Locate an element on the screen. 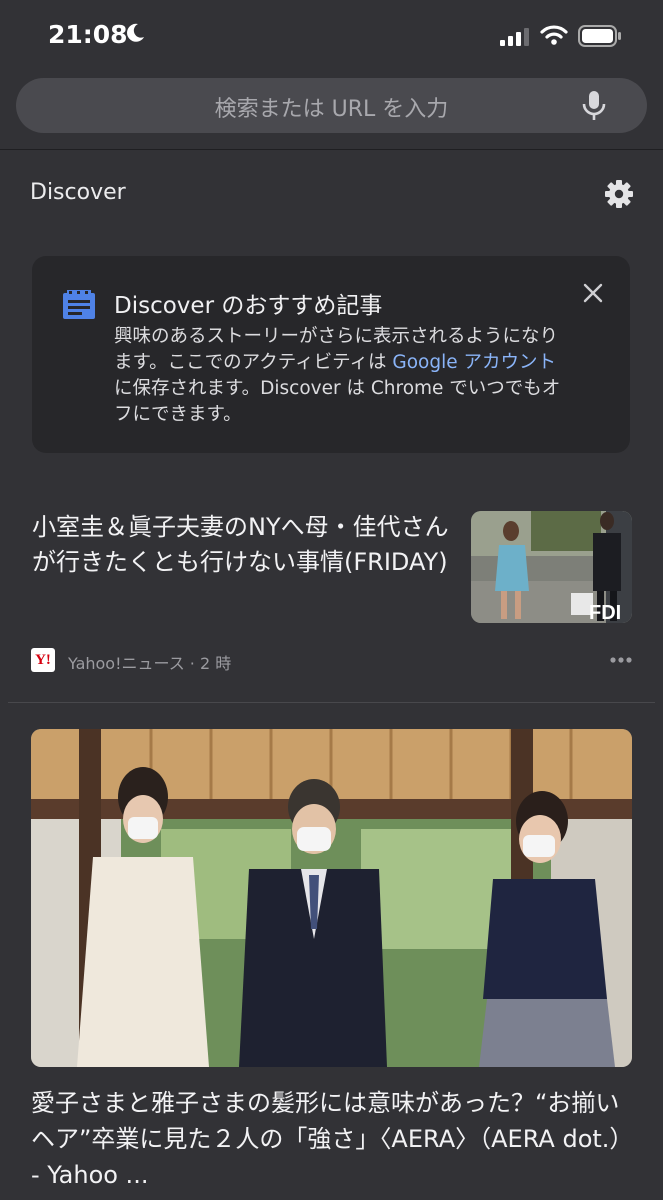  news-icon is located at coordinates (79, 307).